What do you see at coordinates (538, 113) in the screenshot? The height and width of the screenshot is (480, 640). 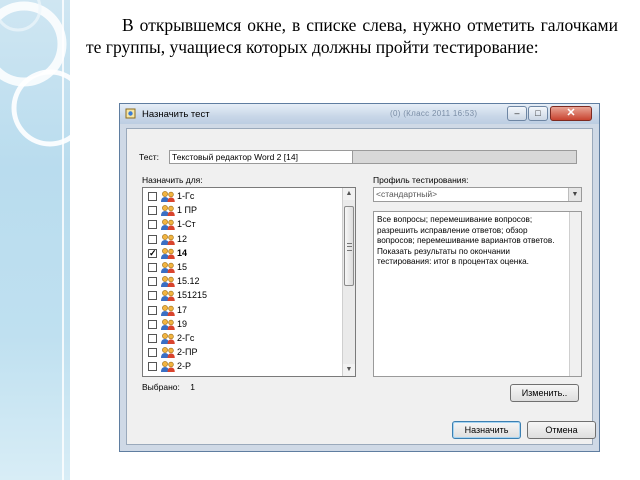 I see `maximize-button: □` at bounding box center [538, 113].